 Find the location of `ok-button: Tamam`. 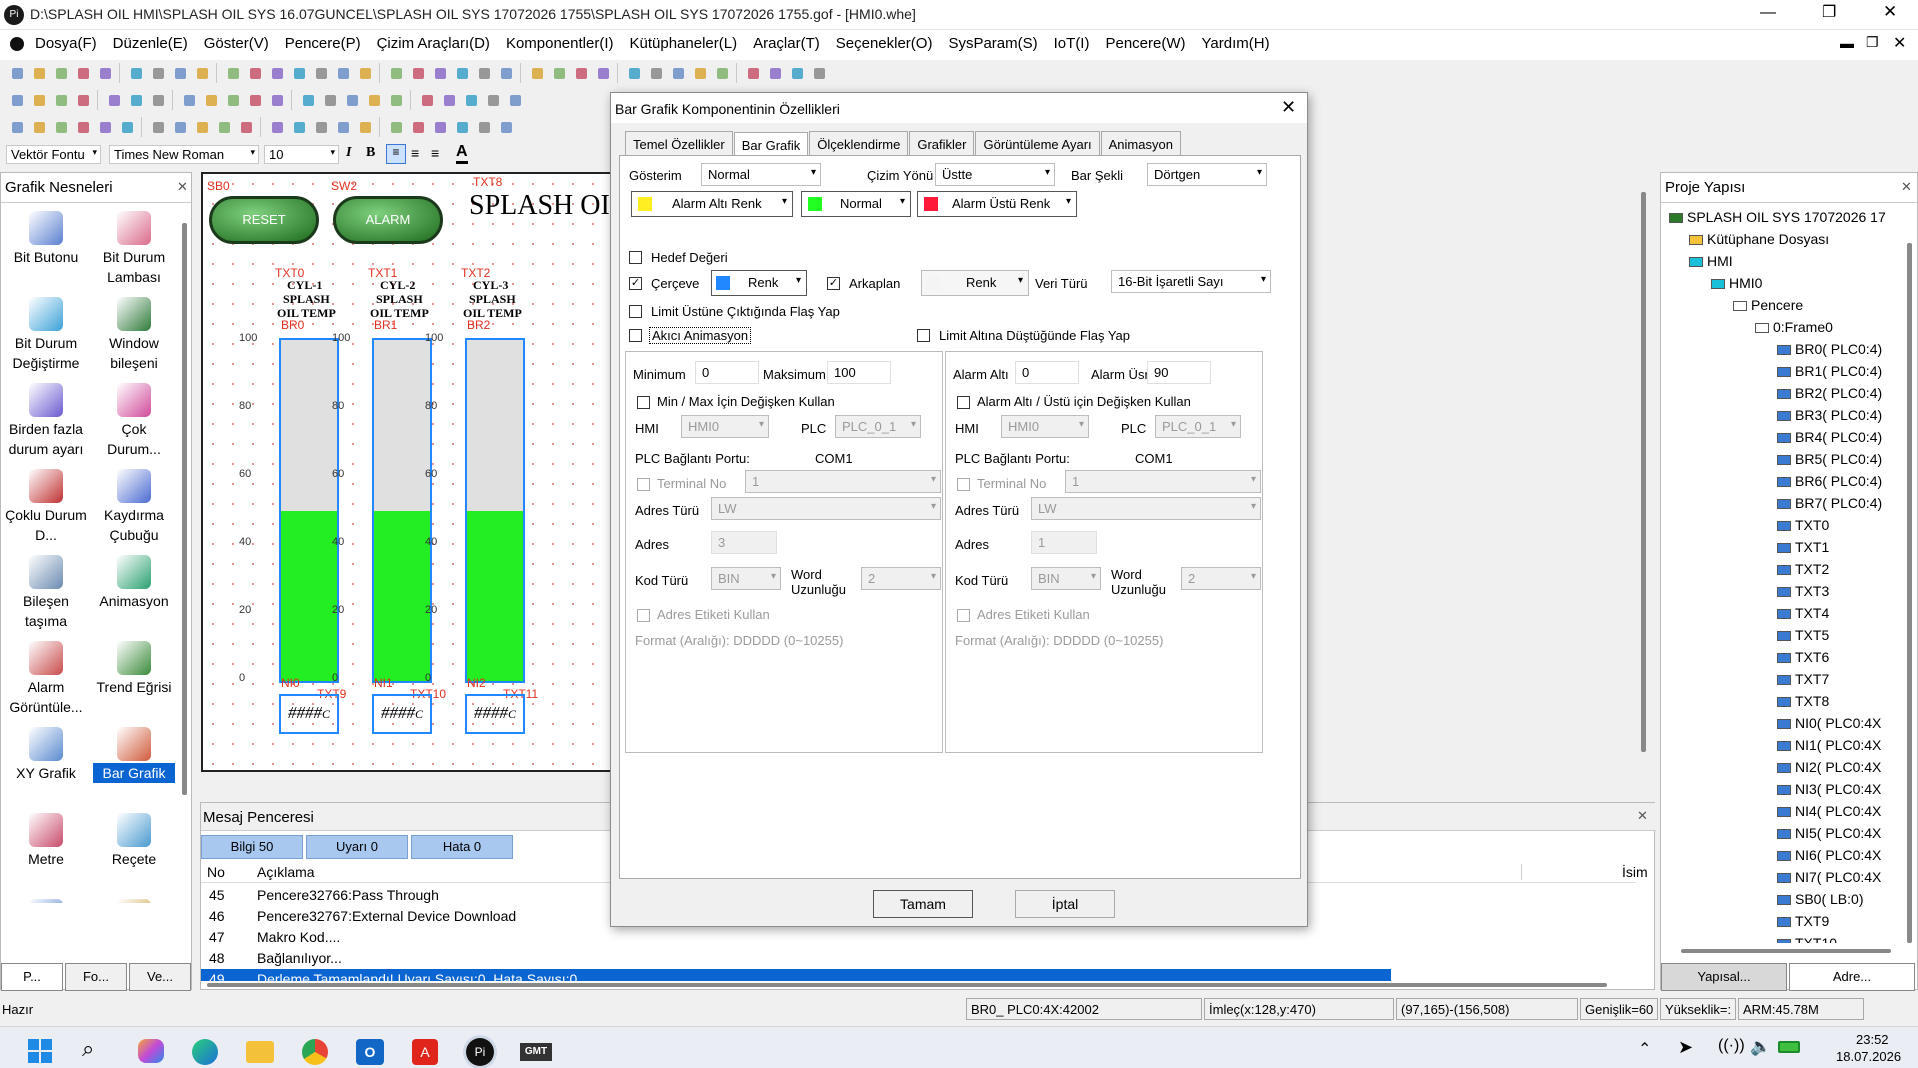

ok-button: Tamam is located at coordinates (923, 904).